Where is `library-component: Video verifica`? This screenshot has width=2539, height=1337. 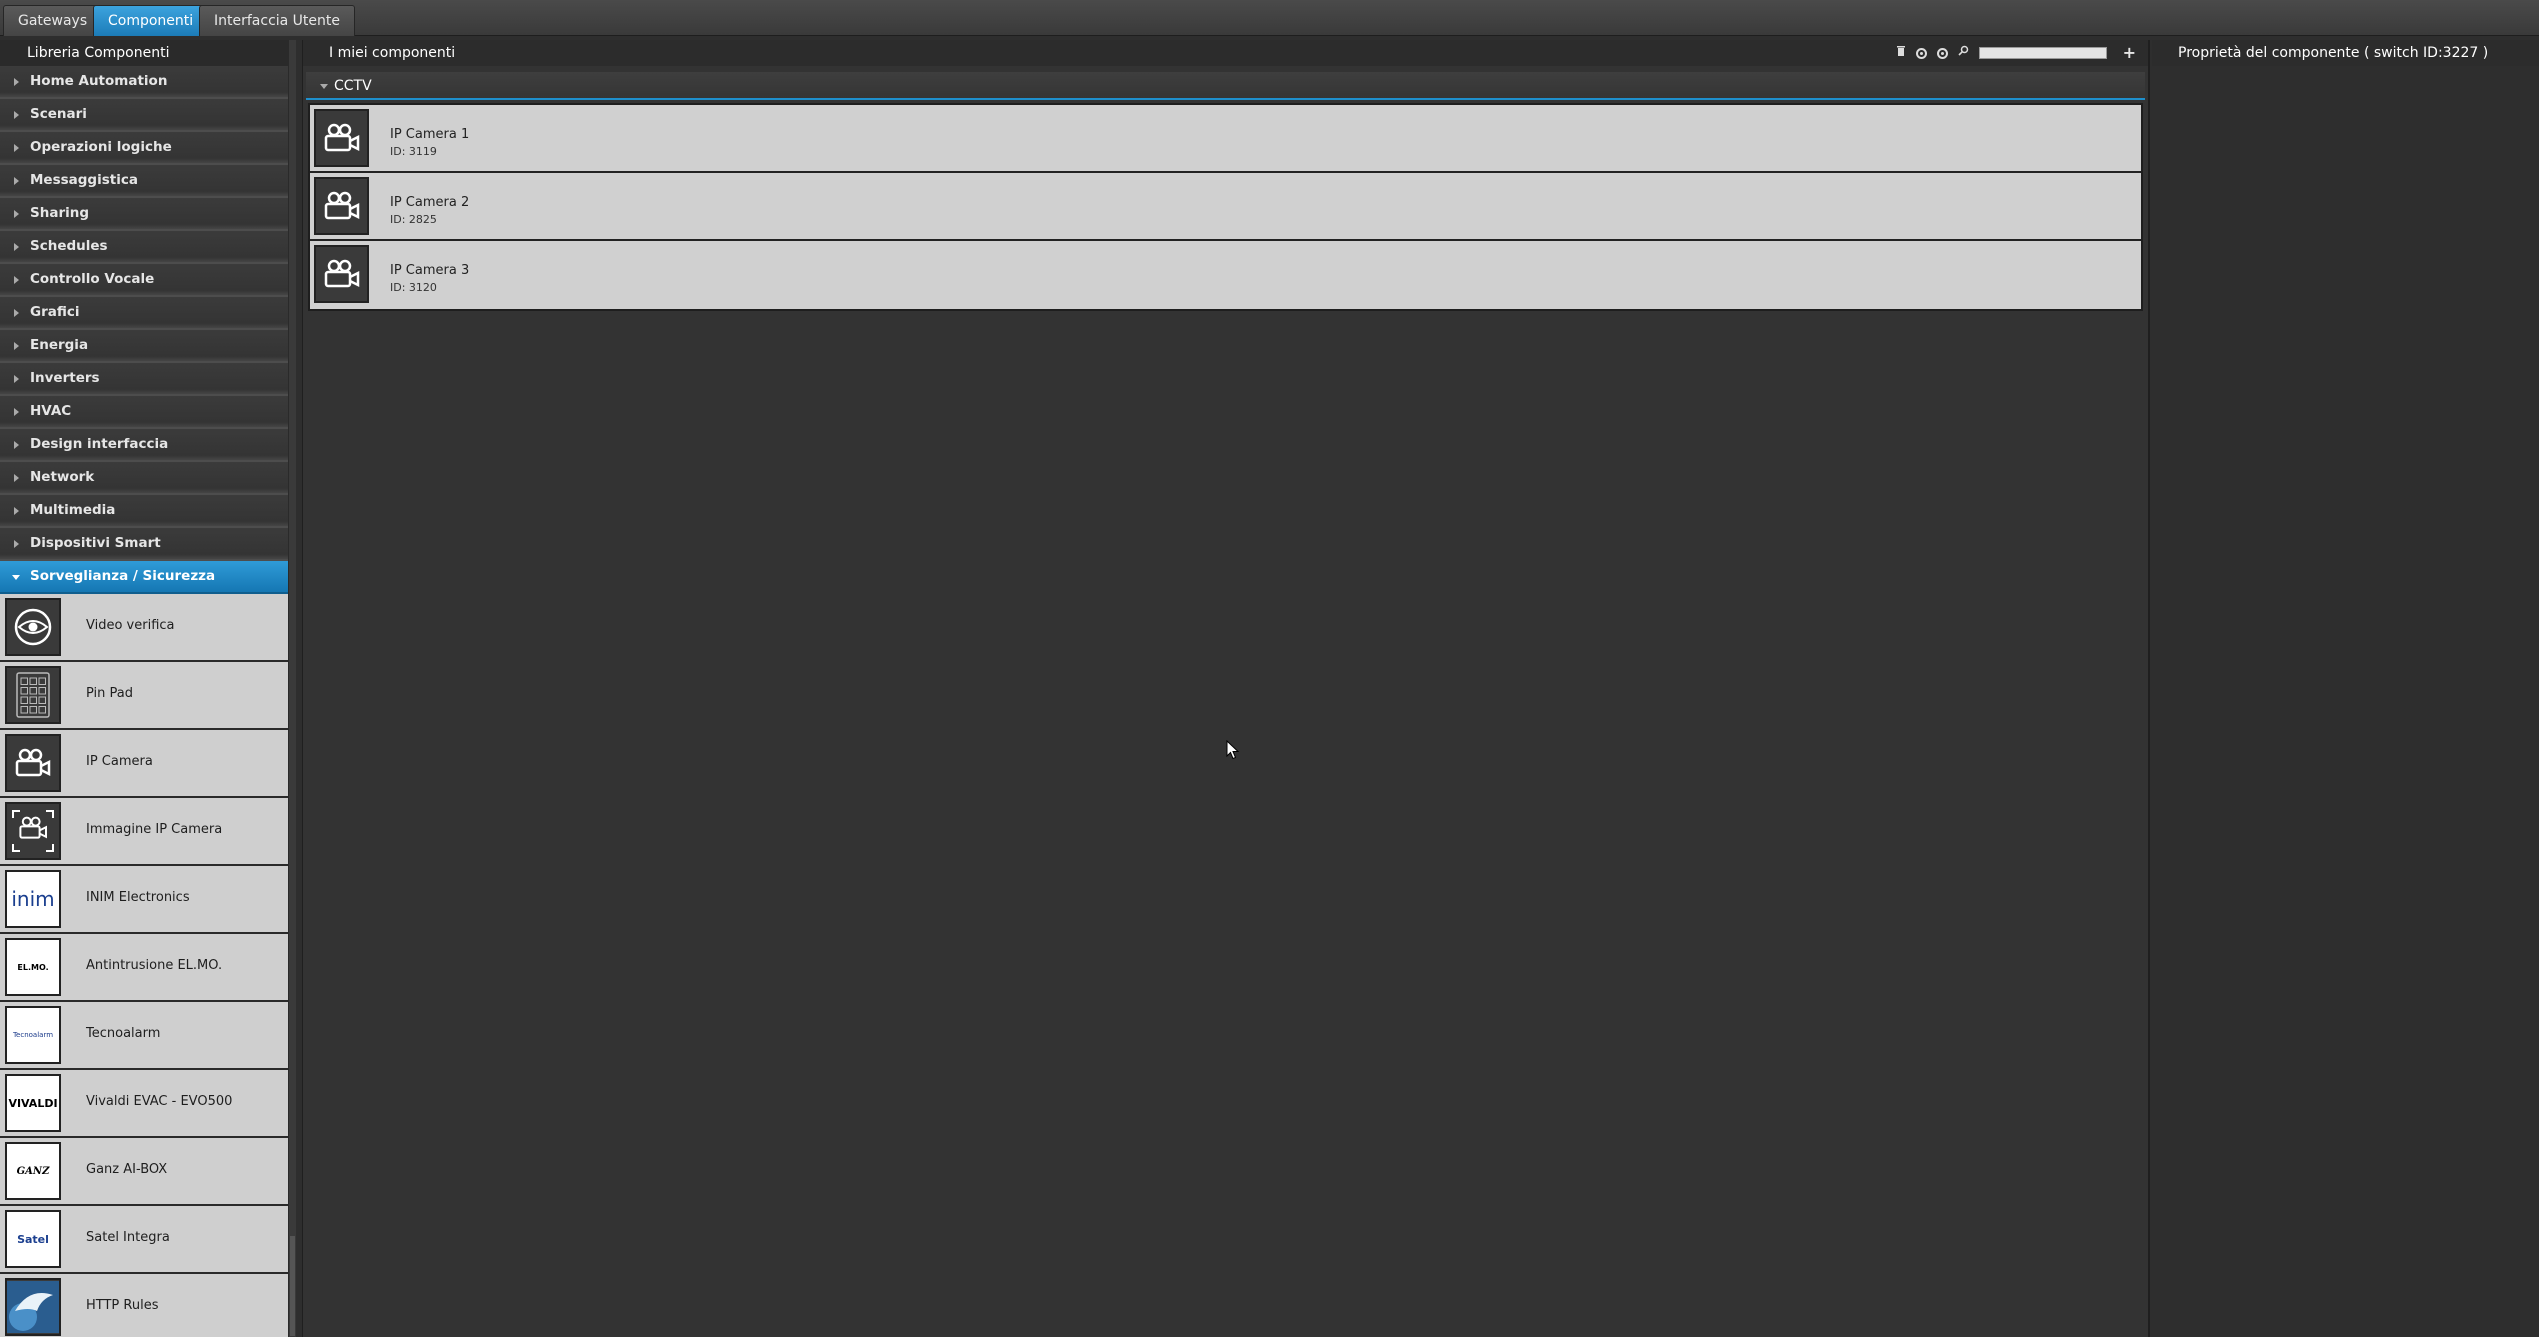
library-component: Video verifica is located at coordinates (144, 628).